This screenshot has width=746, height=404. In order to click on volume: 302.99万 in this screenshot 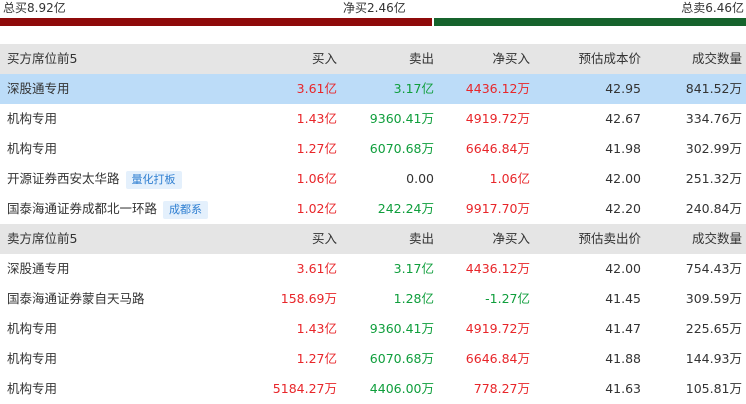, I will do `click(713, 148)`.